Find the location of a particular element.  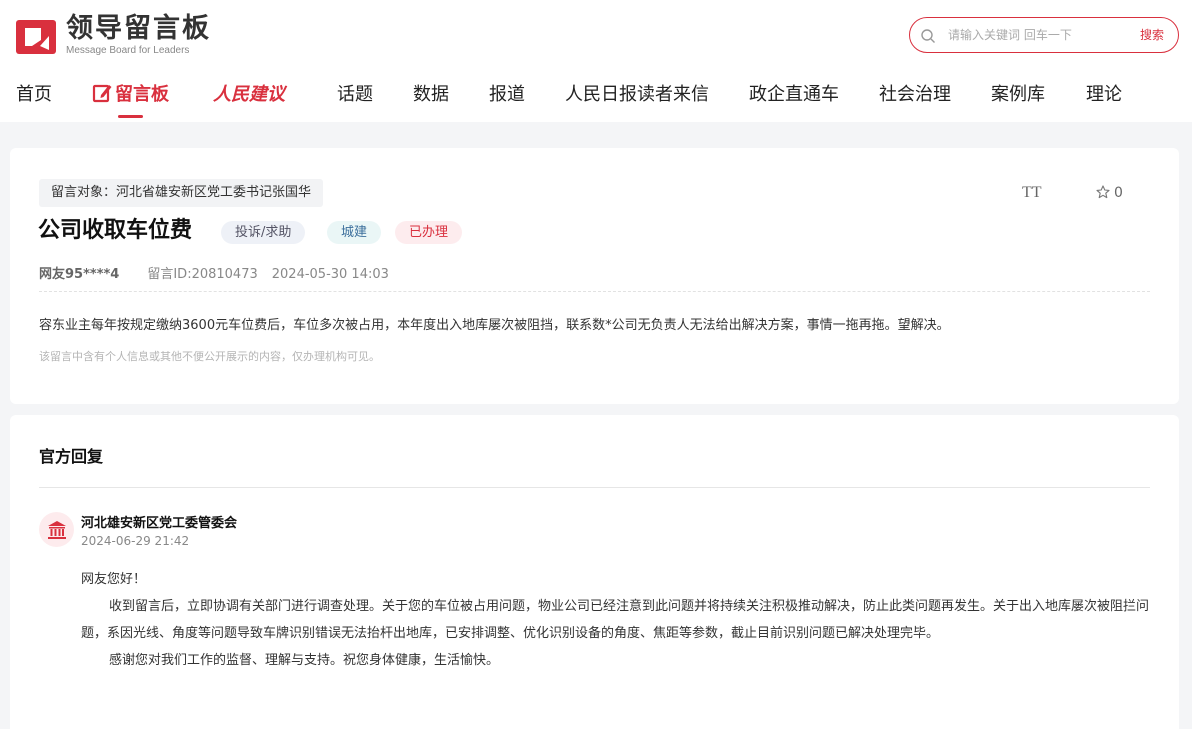

favorite-button: 0 is located at coordinates (1109, 193).